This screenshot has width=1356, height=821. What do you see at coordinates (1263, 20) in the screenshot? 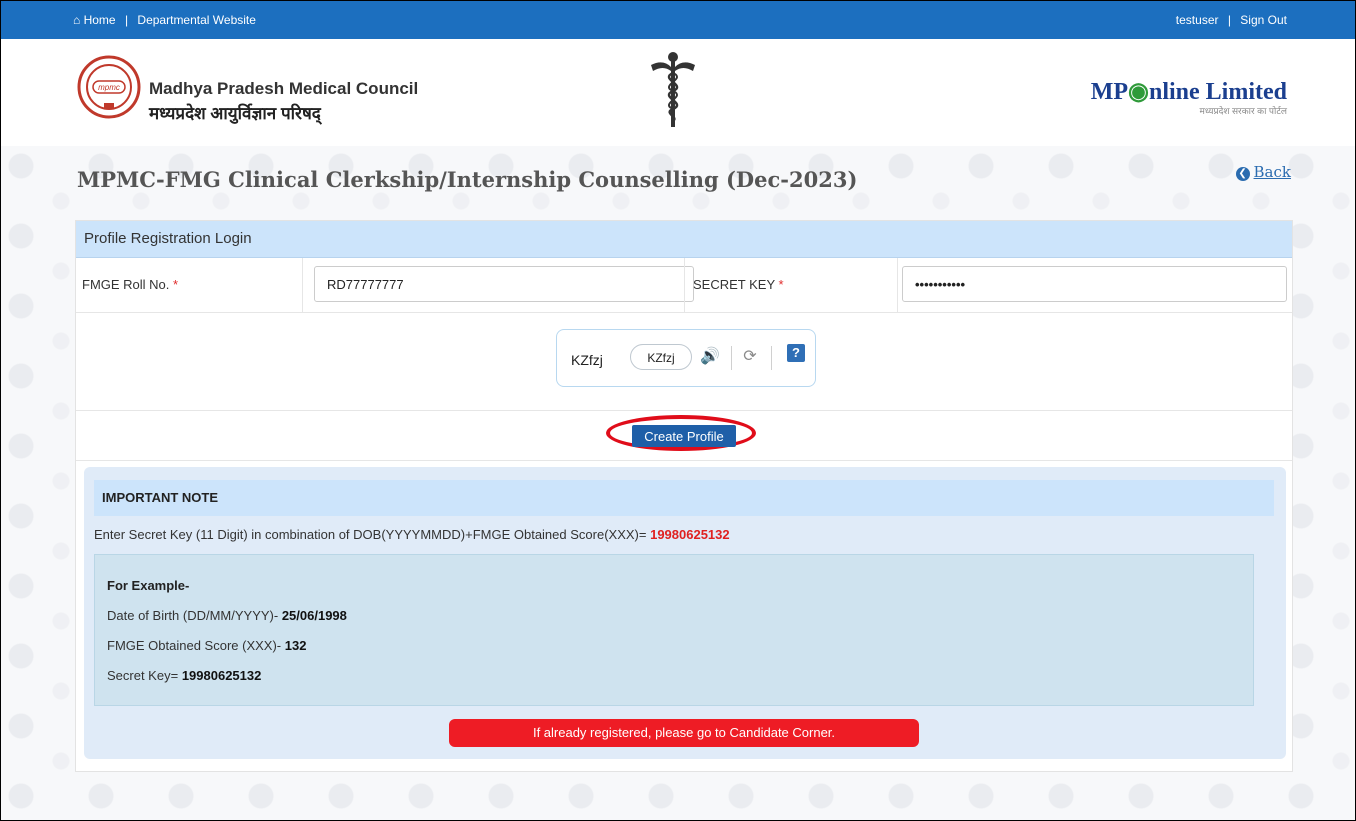
I see `sign-out-link: Sign Out` at bounding box center [1263, 20].